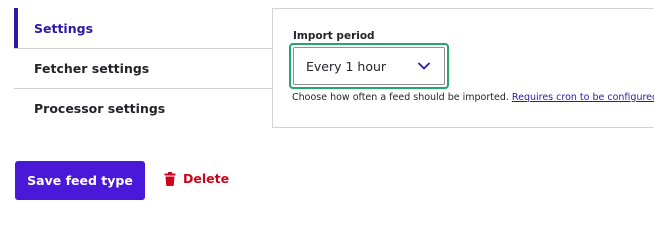  What do you see at coordinates (92, 68) in the screenshot?
I see `tab-fetcher-settings-label: Fetcher settings` at bounding box center [92, 68].